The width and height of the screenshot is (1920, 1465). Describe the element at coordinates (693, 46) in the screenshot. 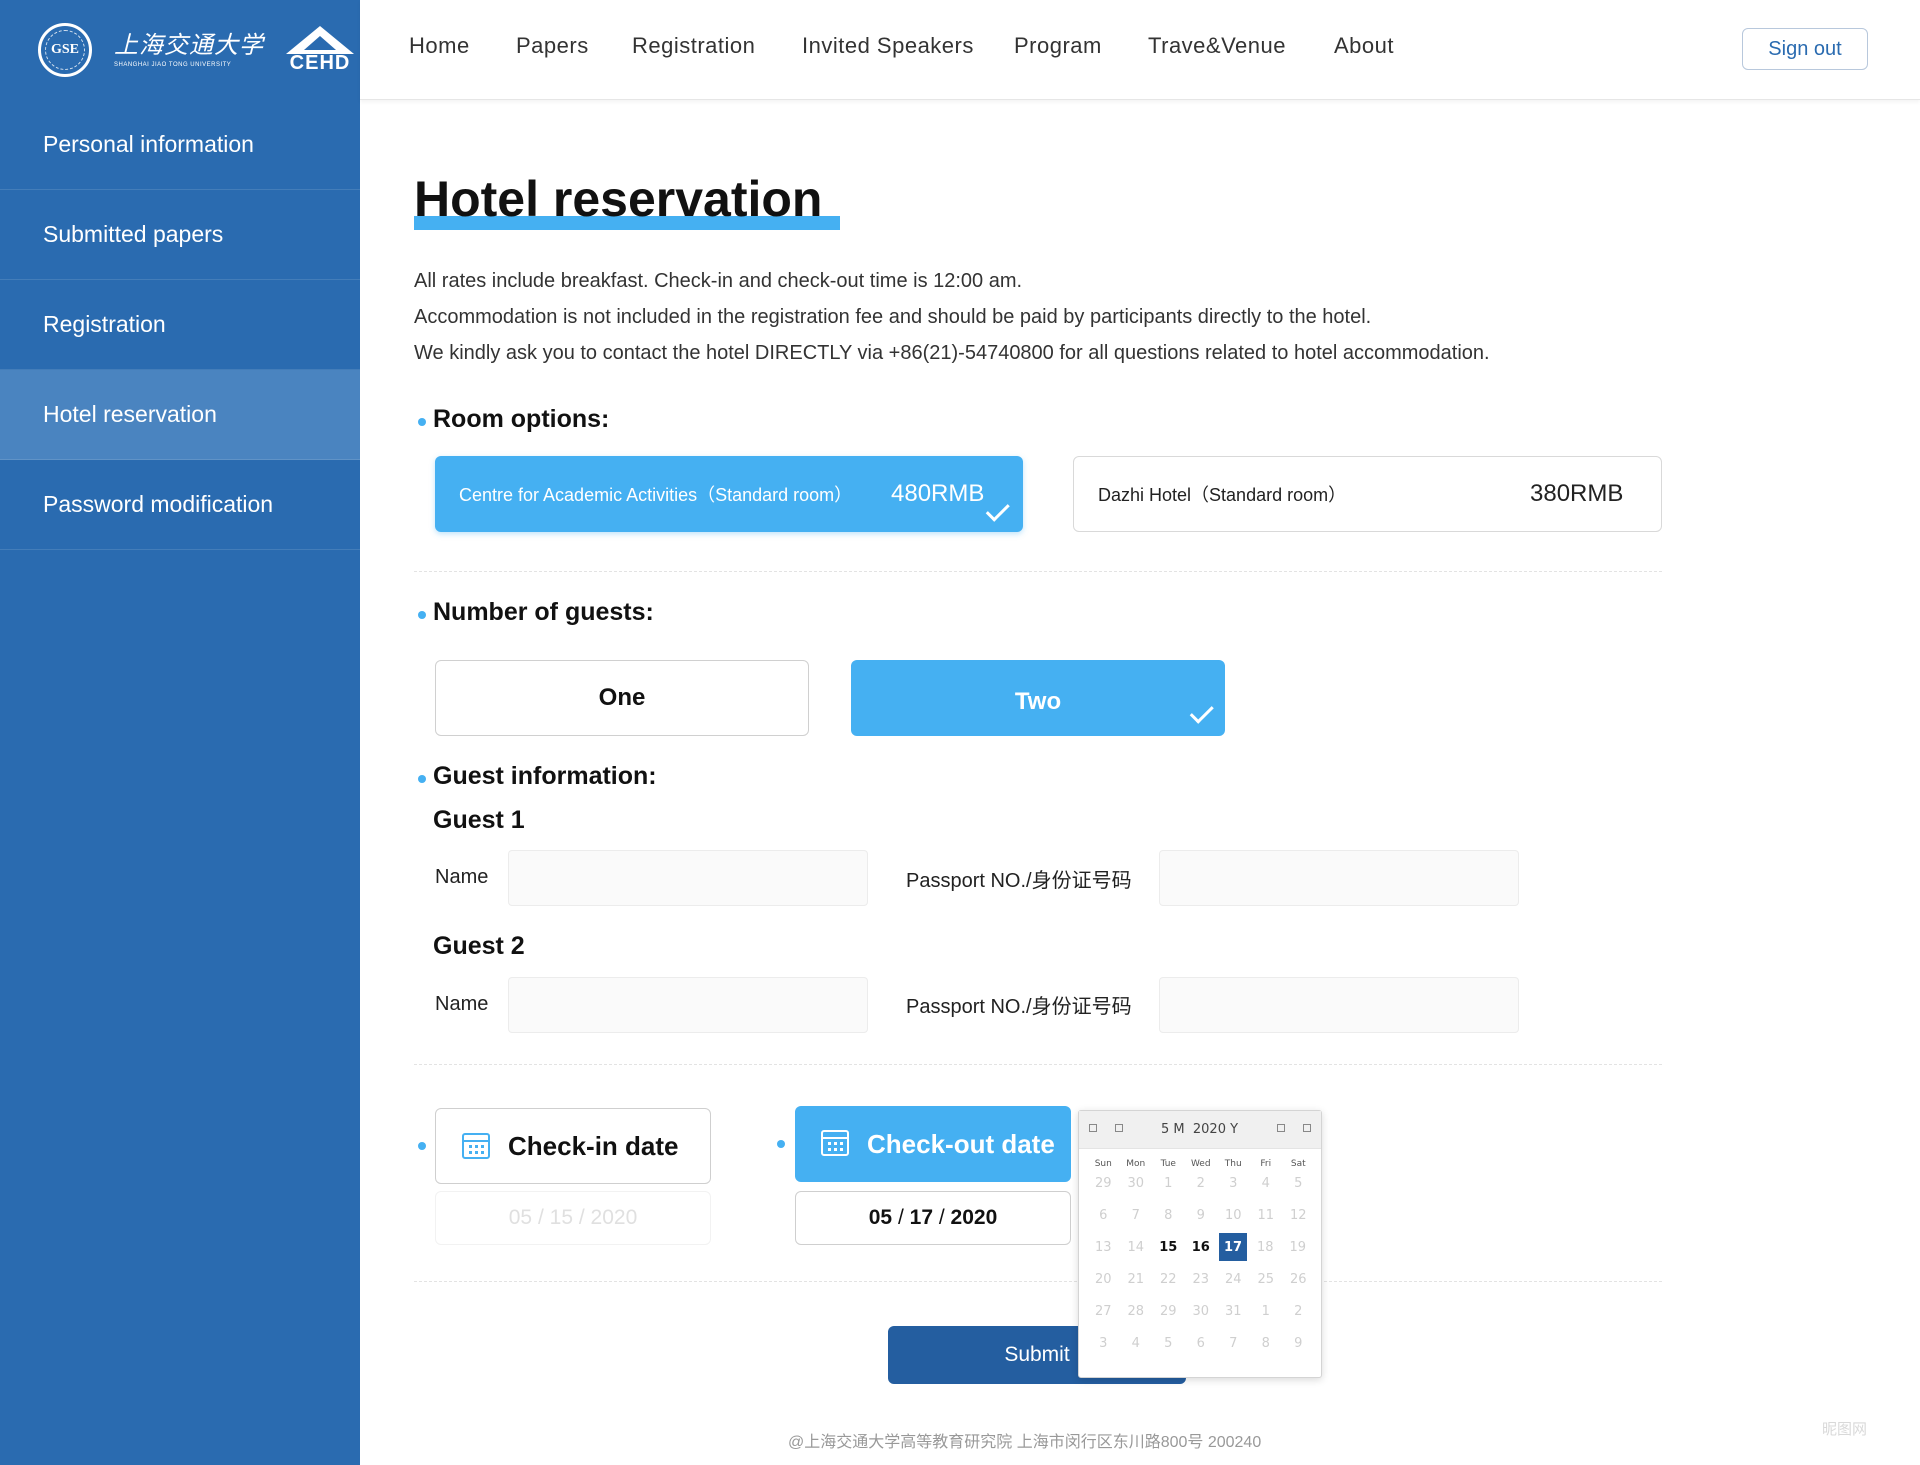

I see `nav-registration: Registration` at that location.